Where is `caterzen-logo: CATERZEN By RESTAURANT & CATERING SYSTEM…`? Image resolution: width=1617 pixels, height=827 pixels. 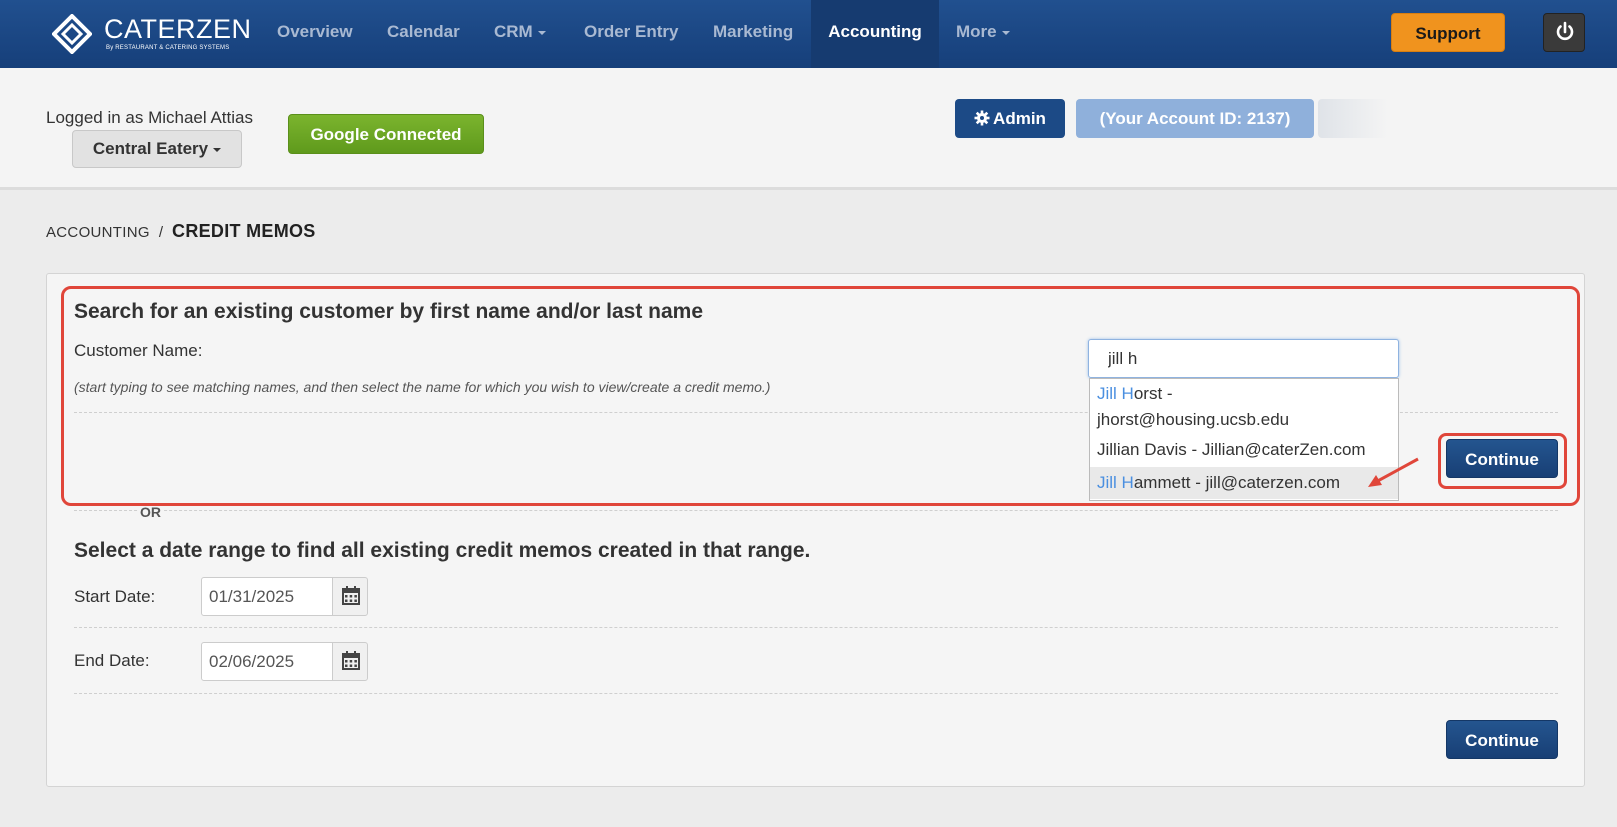 caterzen-logo: CATERZEN By RESTAURANT & CATERING SYSTEM… is located at coordinates (151, 34).